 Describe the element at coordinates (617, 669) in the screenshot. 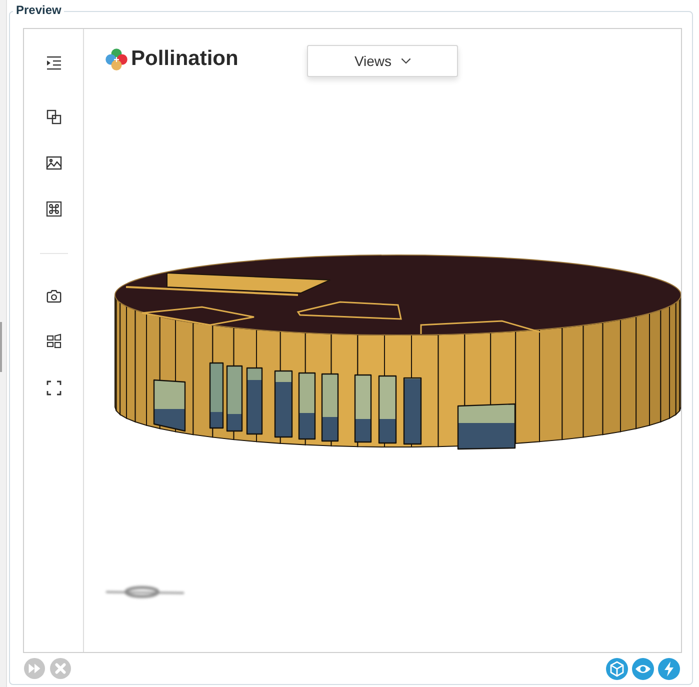

I see `cube-icon` at that location.